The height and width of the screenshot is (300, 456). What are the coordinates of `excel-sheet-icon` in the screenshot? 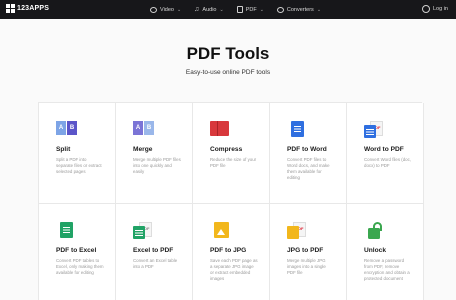 It's located at (67, 232).